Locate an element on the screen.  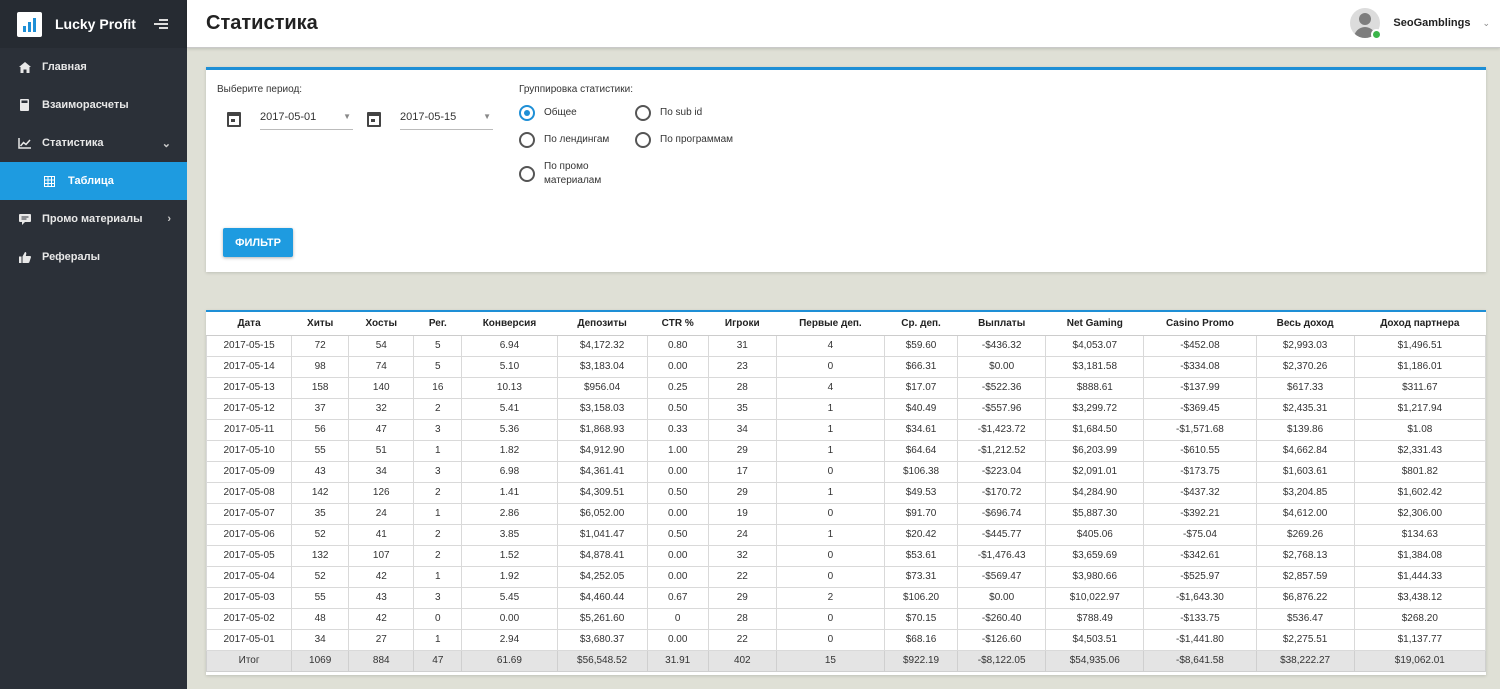
table-cell: $5,261.60 is located at coordinates (602, 618).